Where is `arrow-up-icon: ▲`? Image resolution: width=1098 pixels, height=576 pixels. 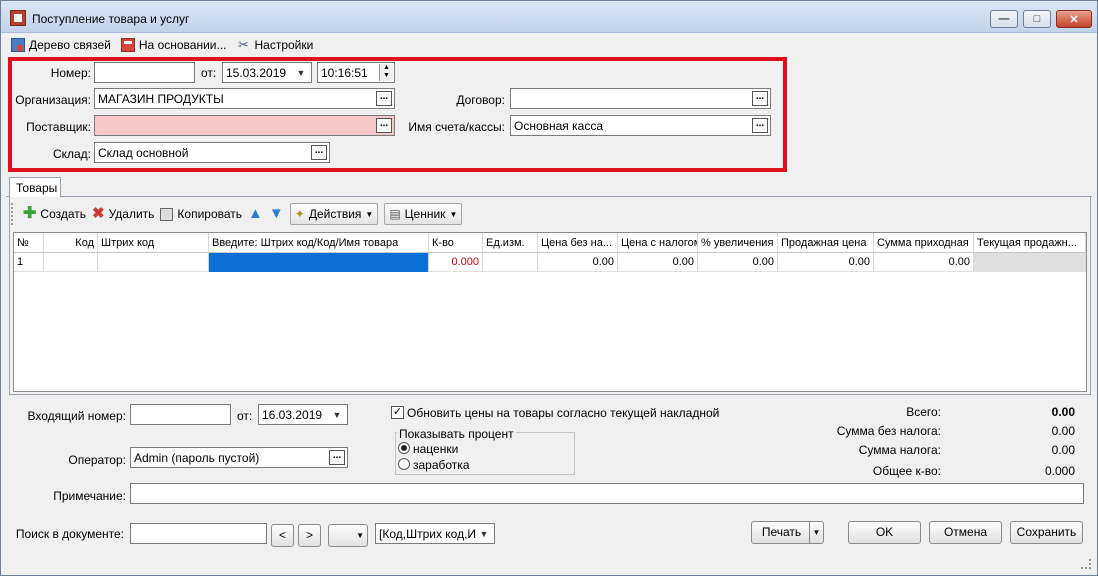
arrow-up-icon: ▲ is located at coordinates (255, 213).